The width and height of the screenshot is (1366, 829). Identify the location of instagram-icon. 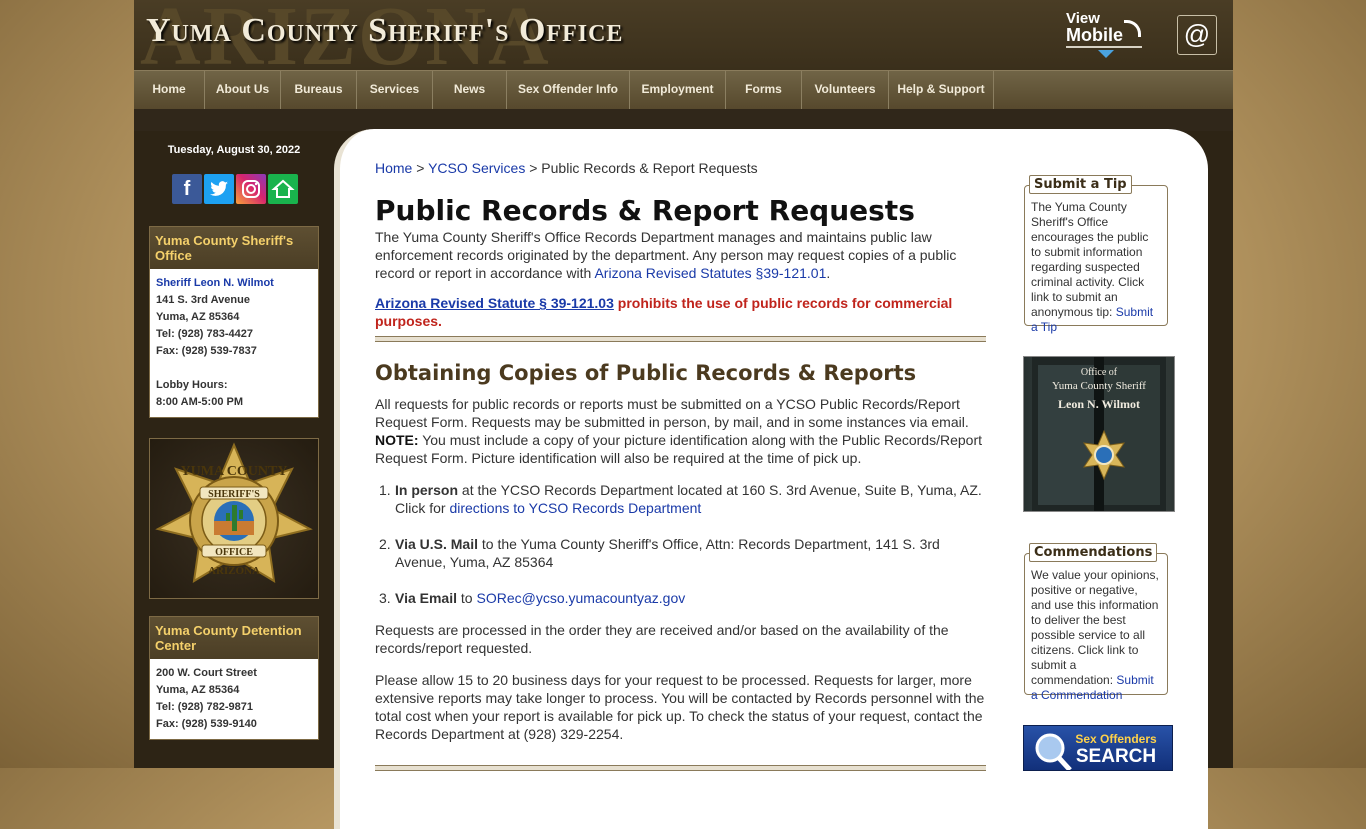
(251, 189).